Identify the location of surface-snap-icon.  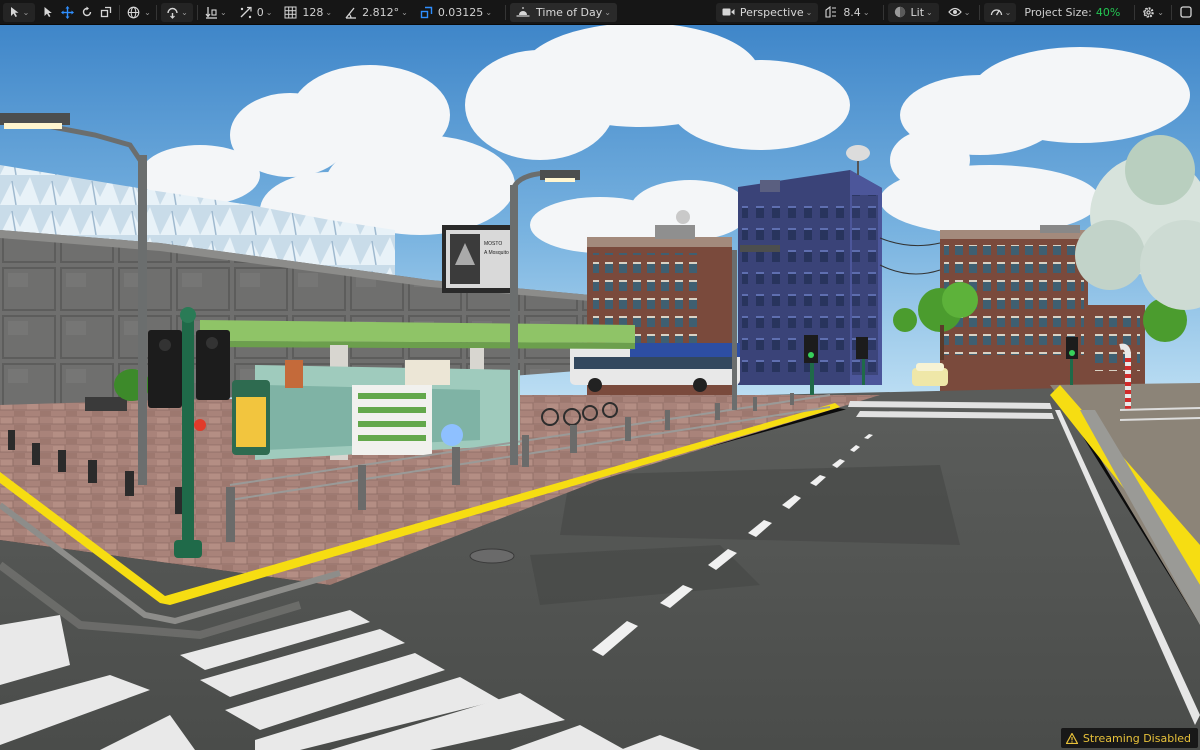
(172, 13).